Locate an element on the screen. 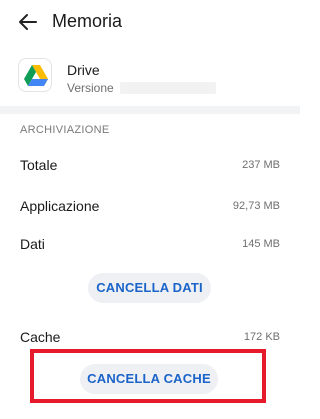  row-label: Cache is located at coordinates (40, 337).